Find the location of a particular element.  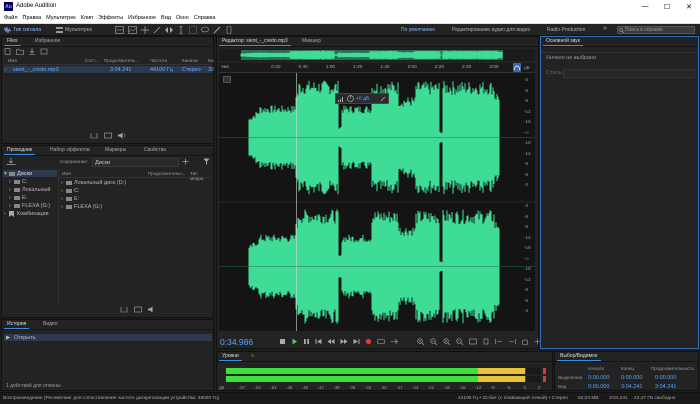

zoom-in-left-icon is located at coordinates (499, 341).